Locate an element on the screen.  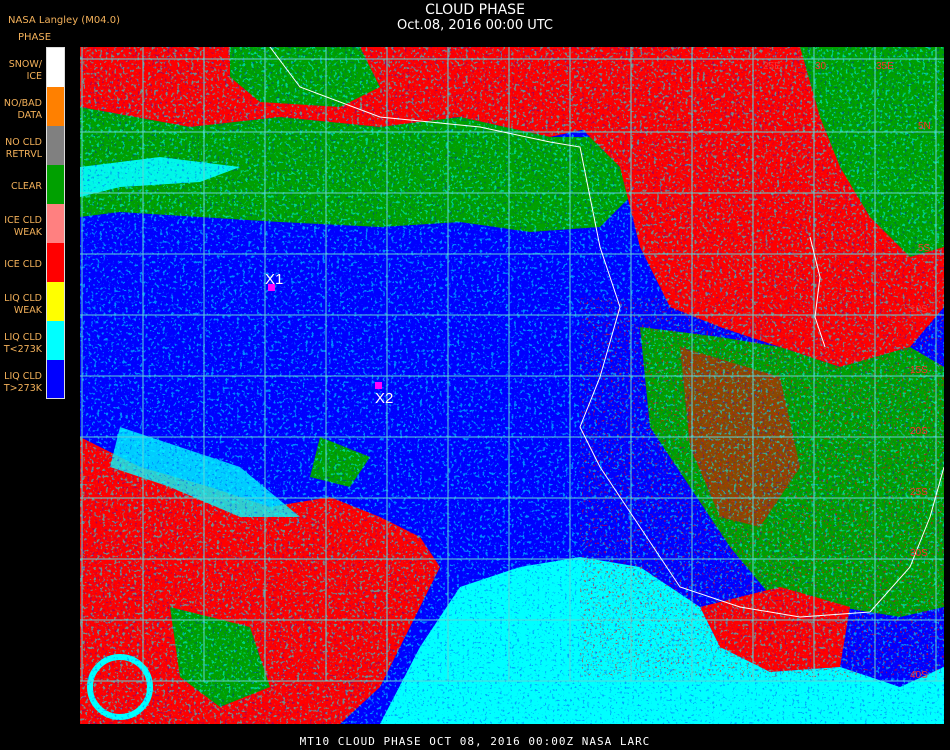
legend-colorbar is located at coordinates (55, 223).